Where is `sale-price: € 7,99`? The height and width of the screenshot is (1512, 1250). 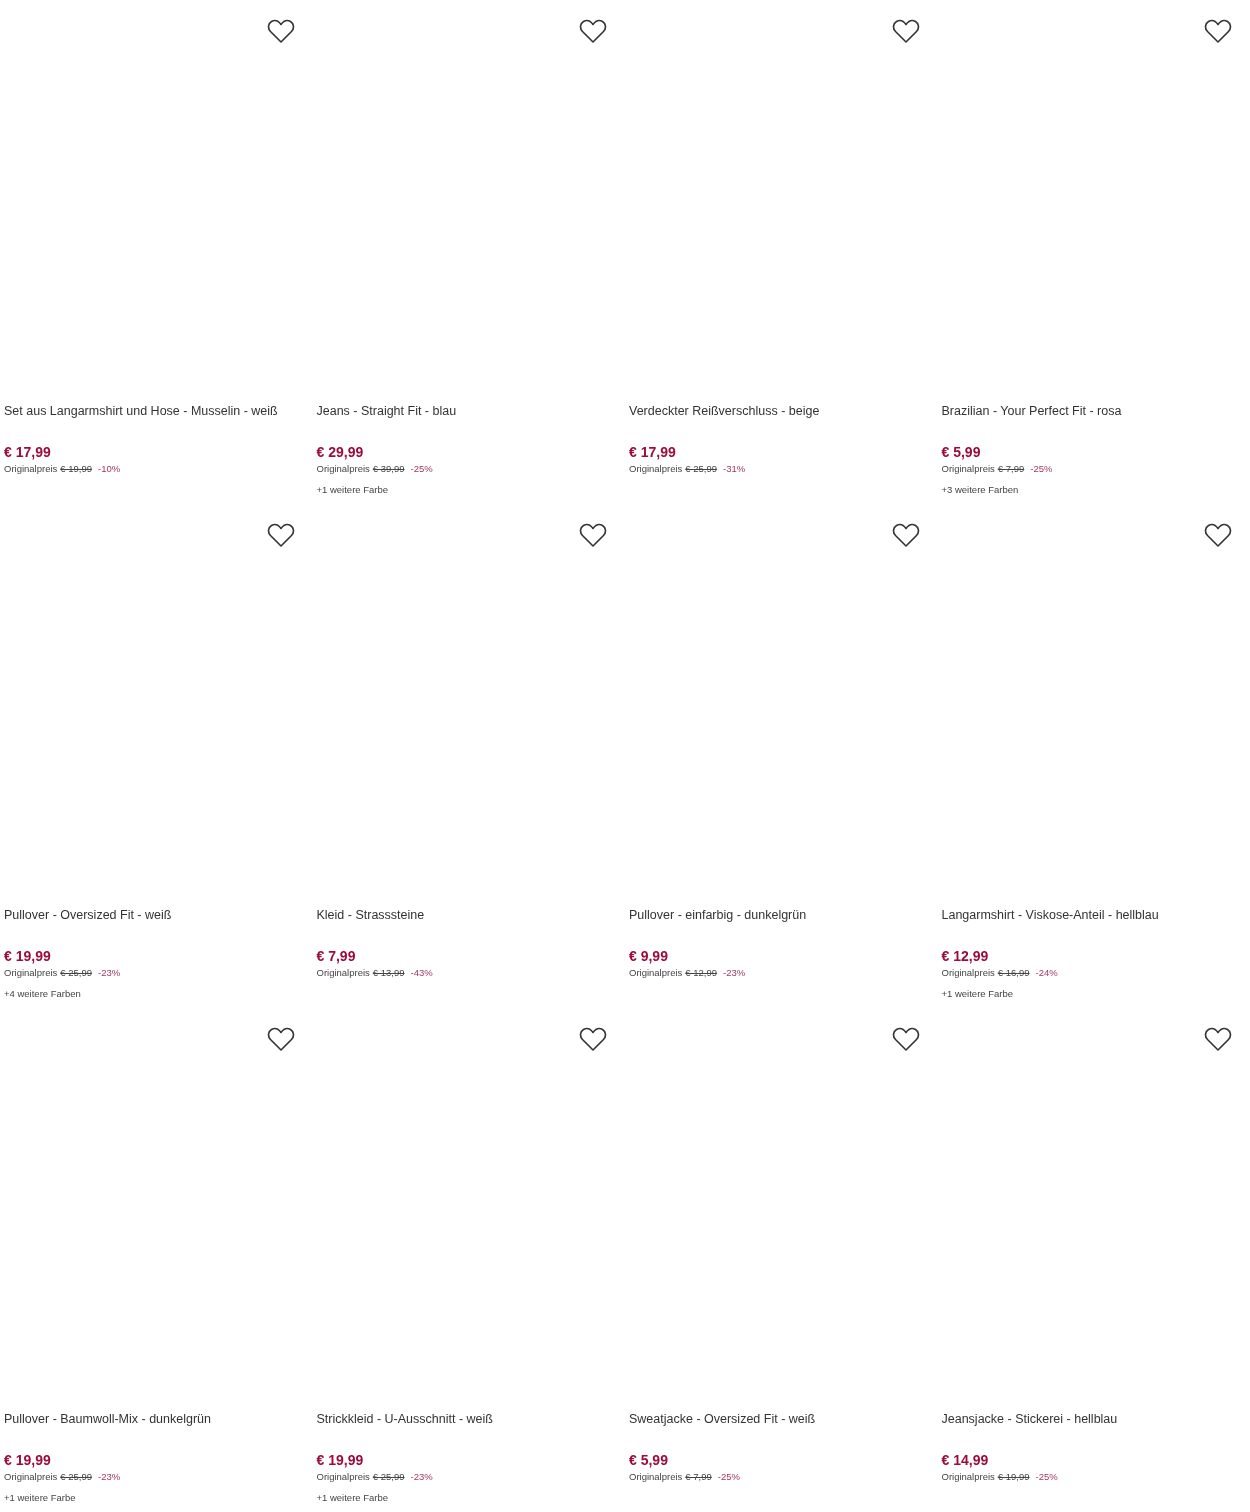 sale-price: € 7,99 is located at coordinates (336, 956).